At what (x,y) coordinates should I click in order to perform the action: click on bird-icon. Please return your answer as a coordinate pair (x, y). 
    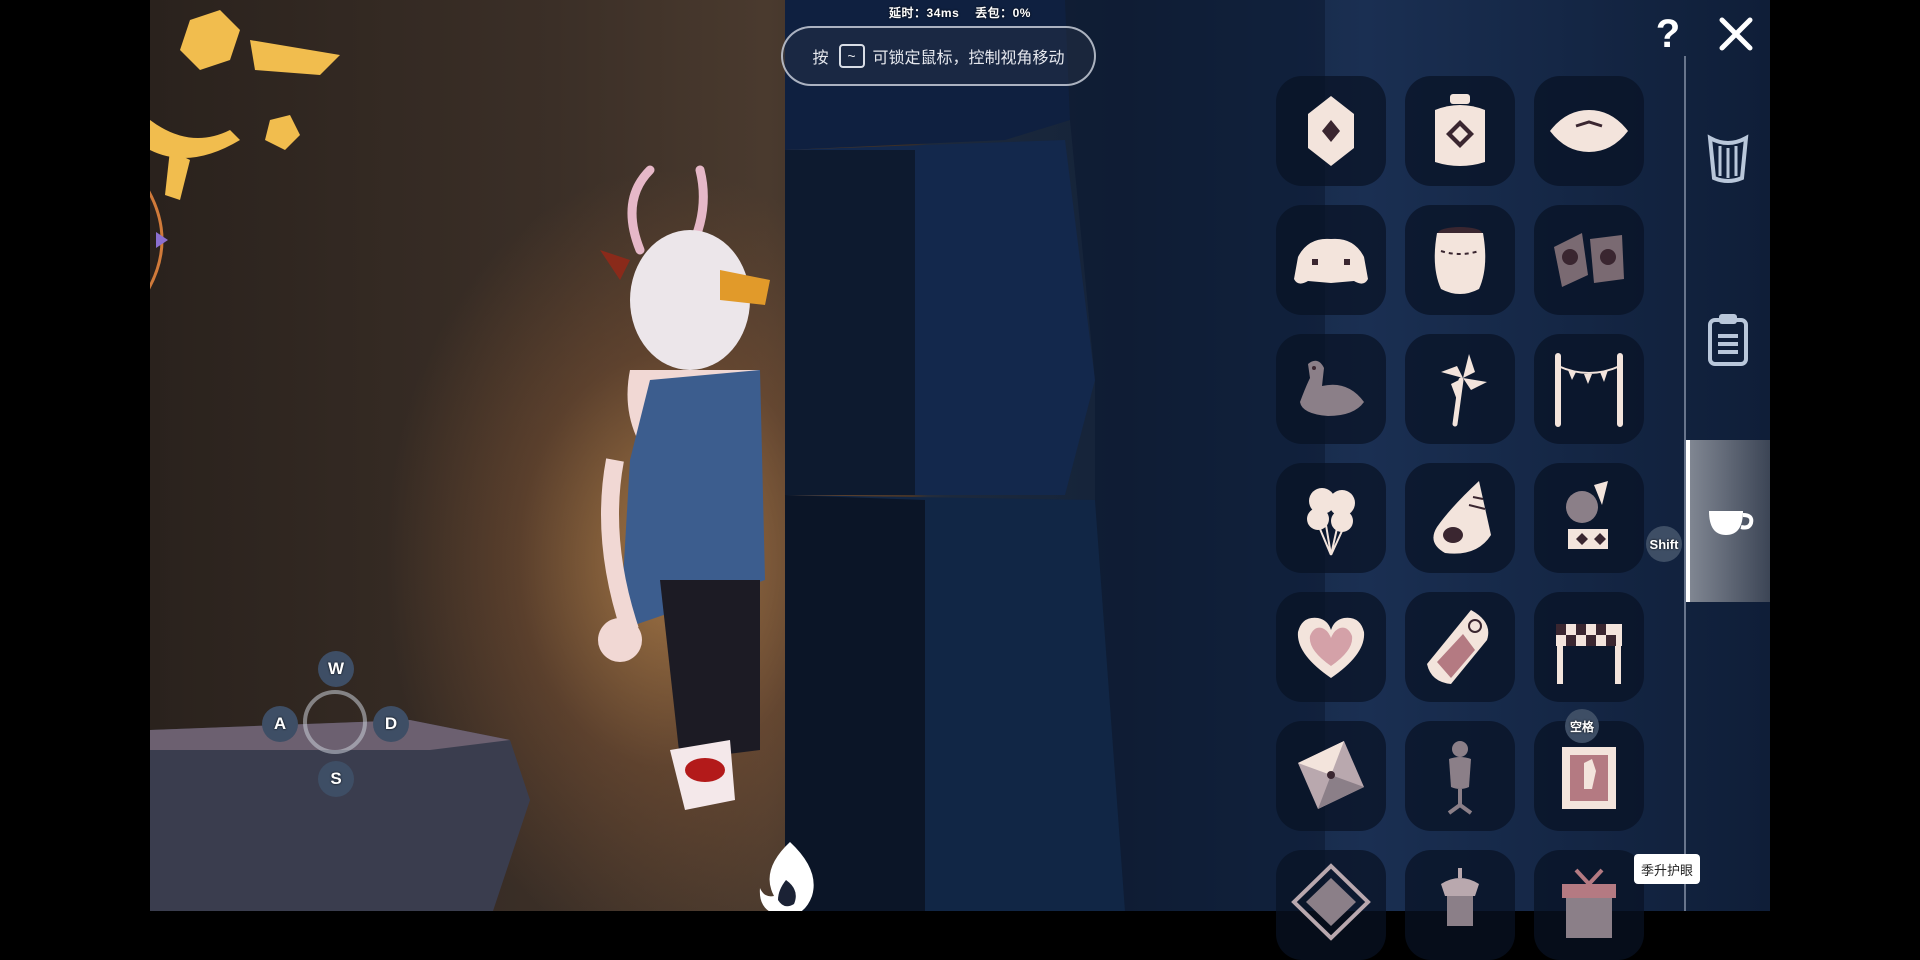
    Looking at the image, I should click on (1332, 388).